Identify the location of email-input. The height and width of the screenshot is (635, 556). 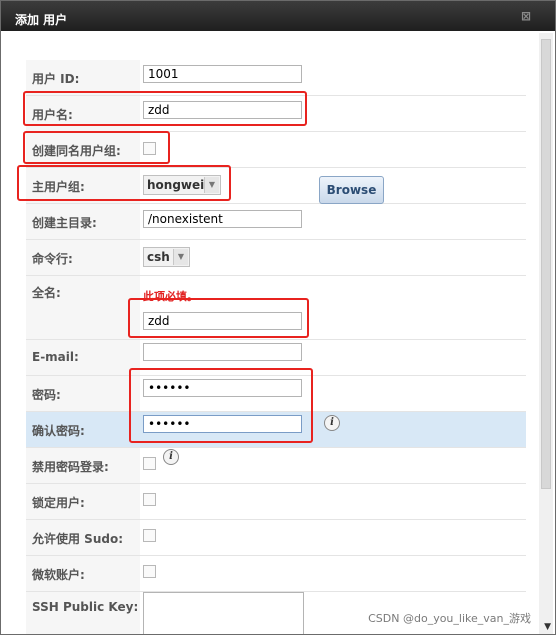
(222, 352).